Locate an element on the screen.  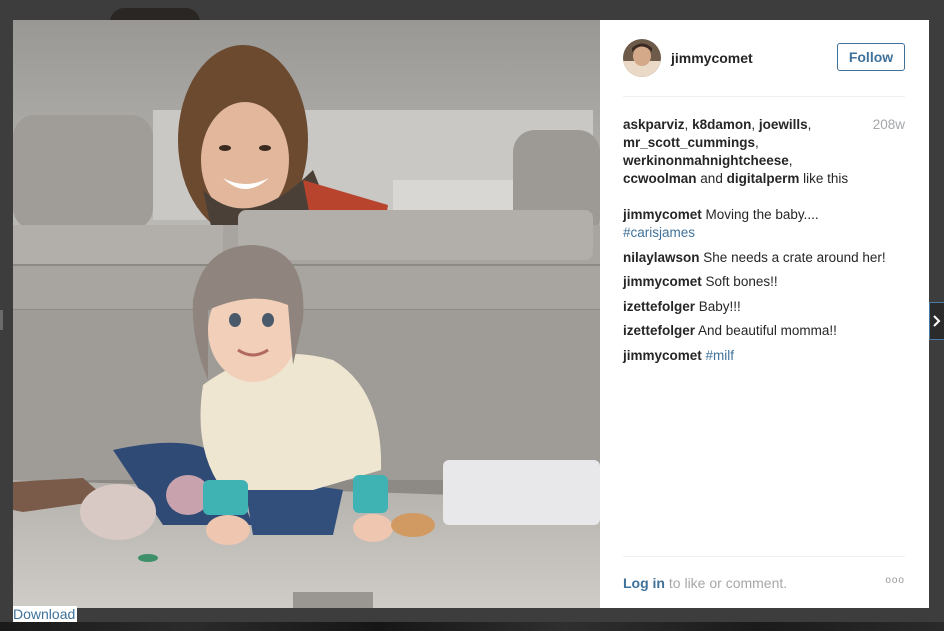
comment-item: izettefolger Baby!!! is located at coordinates (764, 307).